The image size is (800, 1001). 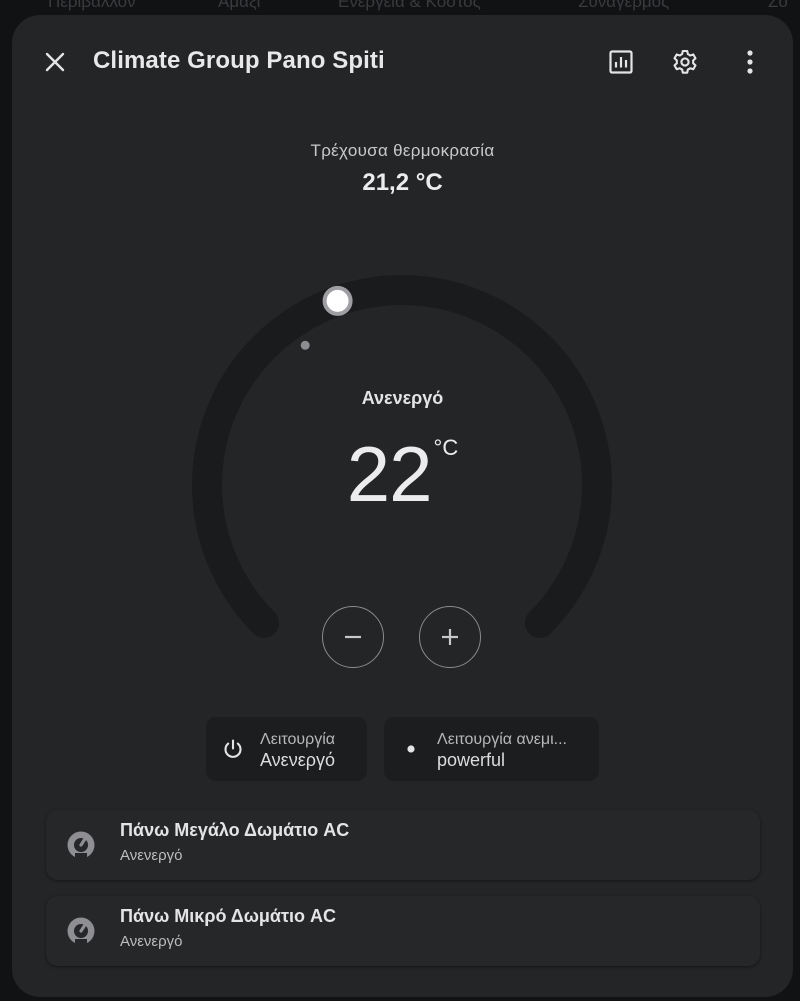 What do you see at coordinates (286, 749) in the screenshot?
I see `hvac-mode-chip: Λειτουργία Ανενεργό` at bounding box center [286, 749].